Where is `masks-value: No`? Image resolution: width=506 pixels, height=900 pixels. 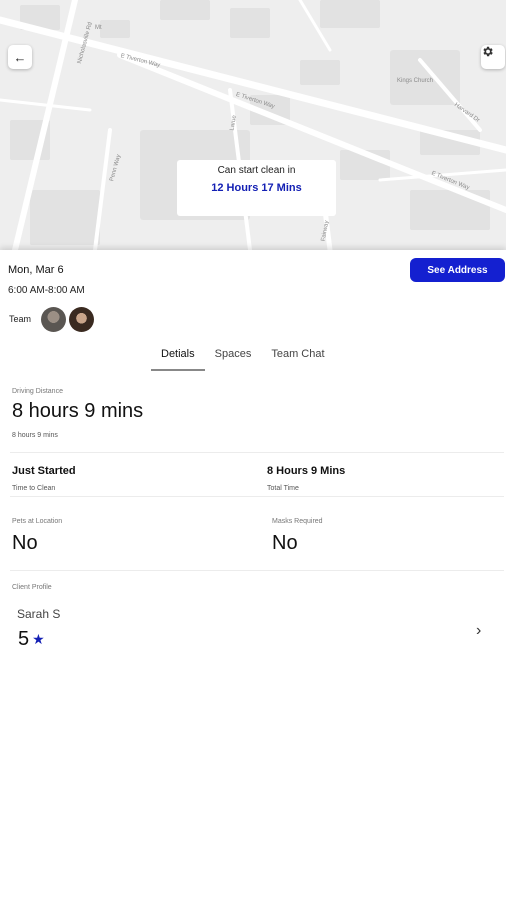 masks-value: No is located at coordinates (285, 543).